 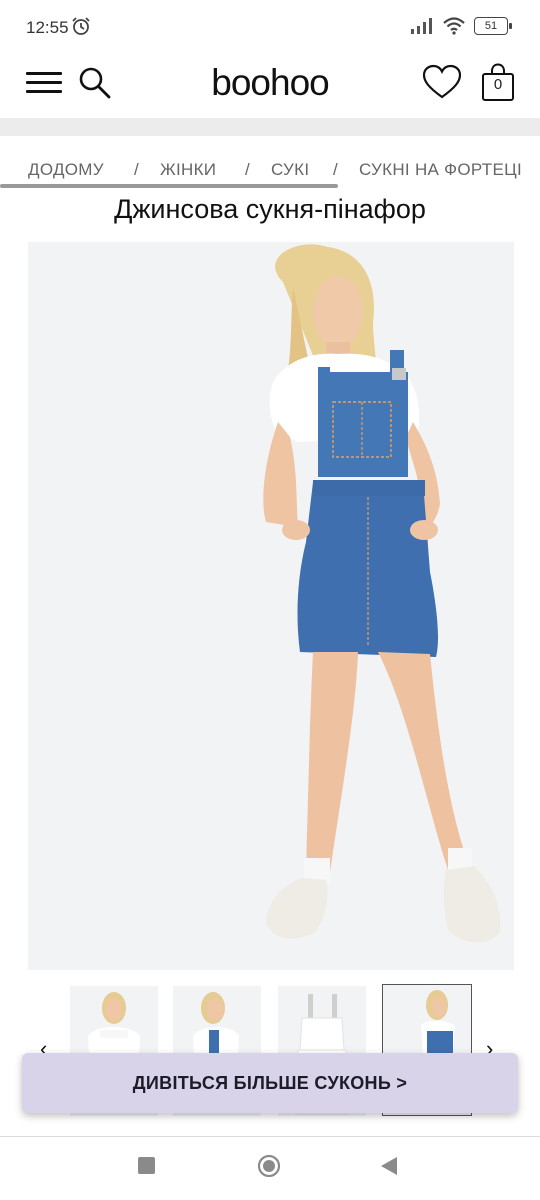 What do you see at coordinates (169, 186) in the screenshot?
I see `breadcrumb-scrollbar` at bounding box center [169, 186].